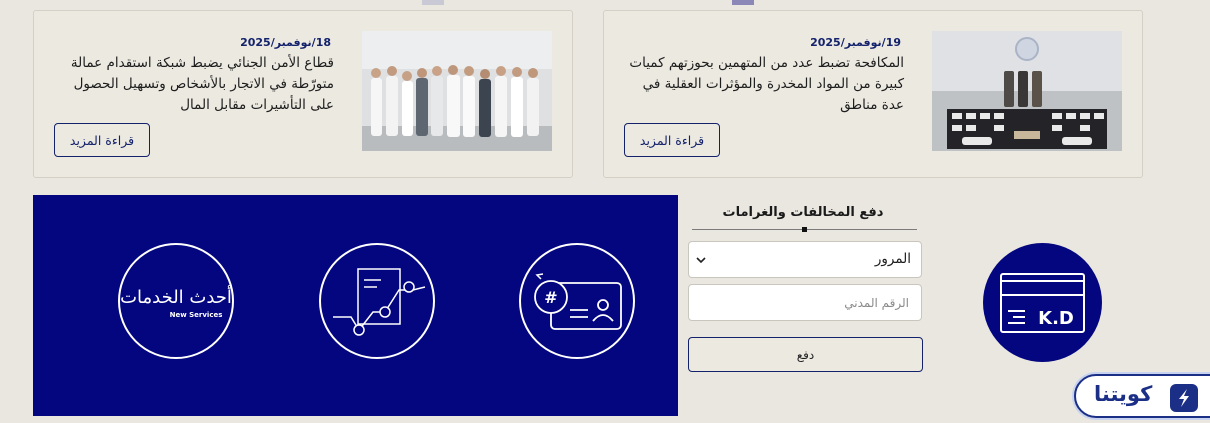  I want to click on kd-payment-icon: K.D, so click(1042, 302).